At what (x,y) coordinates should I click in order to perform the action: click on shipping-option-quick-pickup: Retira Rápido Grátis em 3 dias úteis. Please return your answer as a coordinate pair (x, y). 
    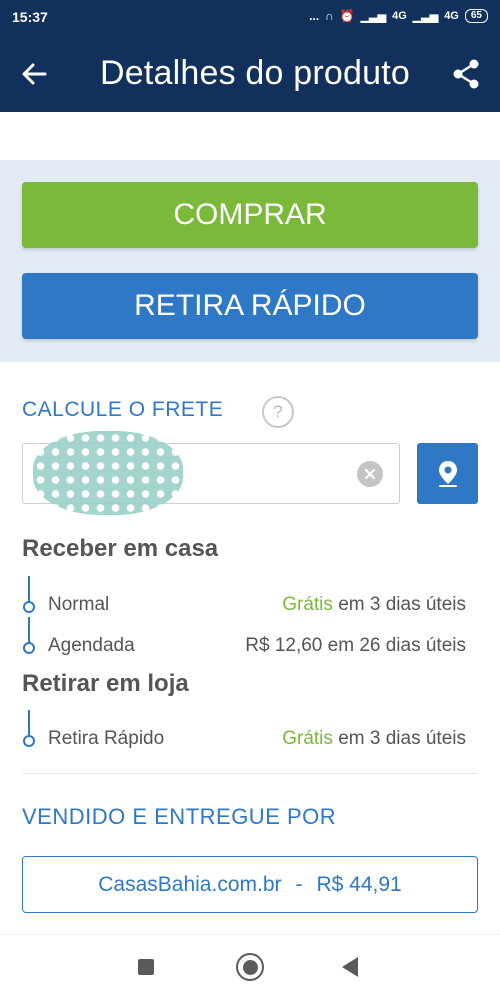
    Looking at the image, I should click on (250, 732).